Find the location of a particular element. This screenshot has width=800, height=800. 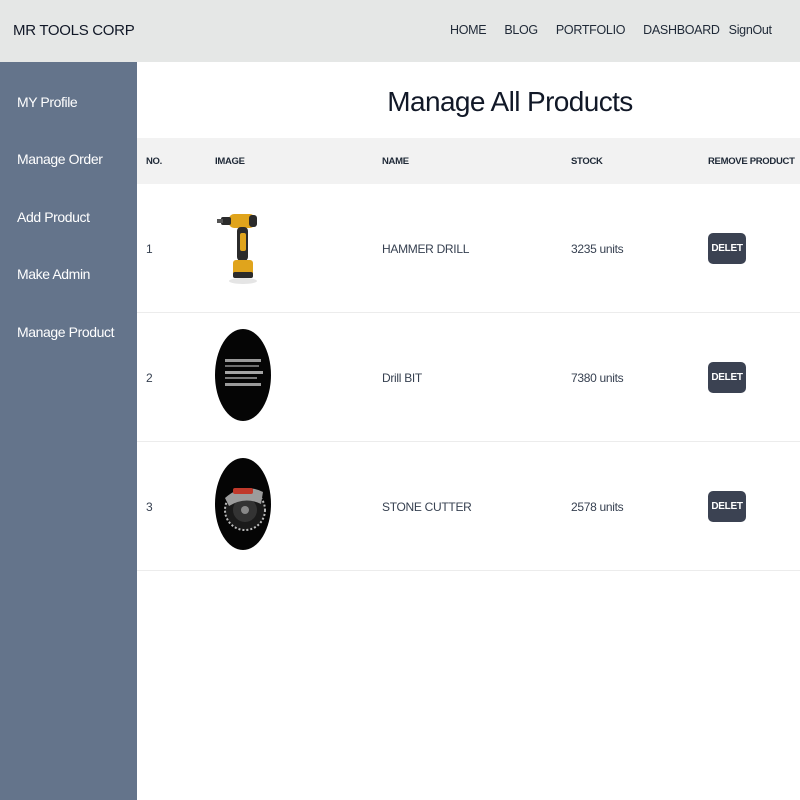

nav-link-home: HOME is located at coordinates (468, 30).